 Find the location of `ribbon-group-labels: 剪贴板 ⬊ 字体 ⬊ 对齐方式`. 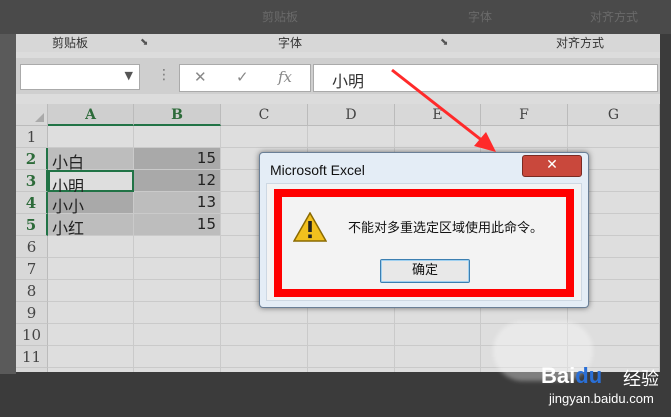

ribbon-group-labels: 剪贴板 ⬊ 字体 ⬊ 对齐方式 is located at coordinates (338, 43).